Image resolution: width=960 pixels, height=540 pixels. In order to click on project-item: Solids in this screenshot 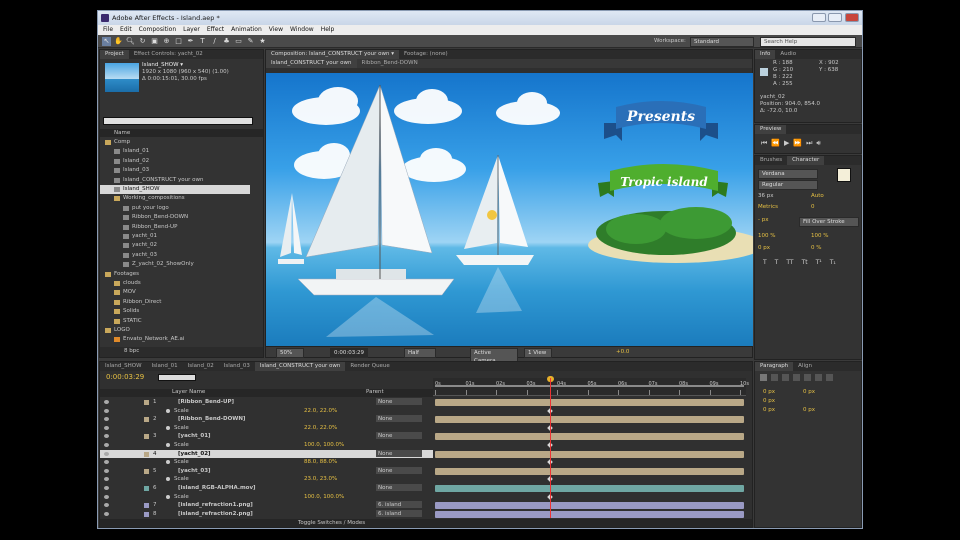, I will do `click(175, 311)`.